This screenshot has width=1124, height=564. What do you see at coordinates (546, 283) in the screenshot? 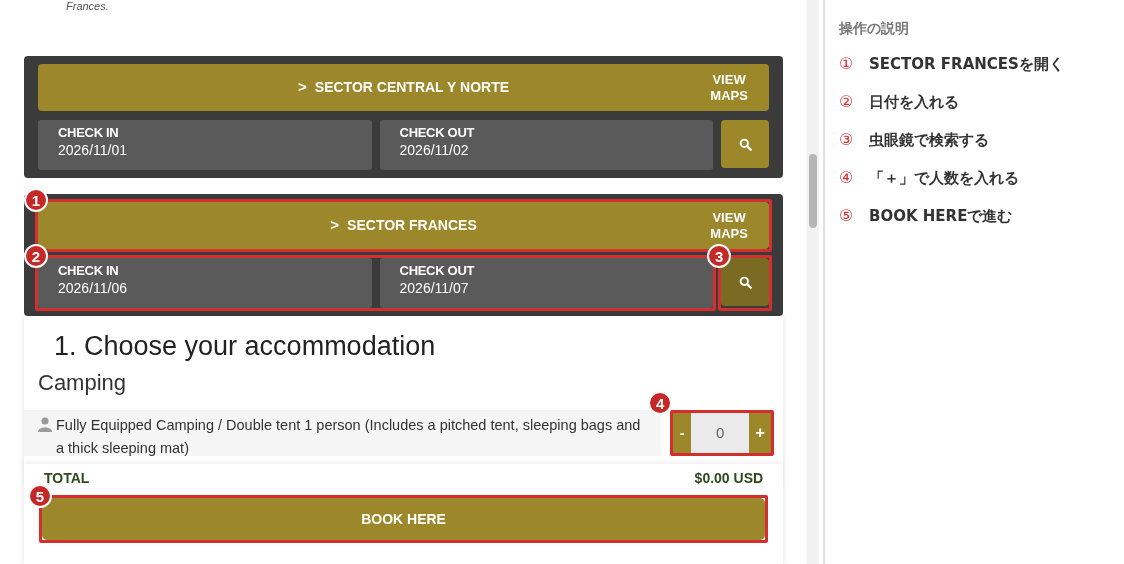
I see `date-field: CHECK OUT 2026/11/07` at bounding box center [546, 283].